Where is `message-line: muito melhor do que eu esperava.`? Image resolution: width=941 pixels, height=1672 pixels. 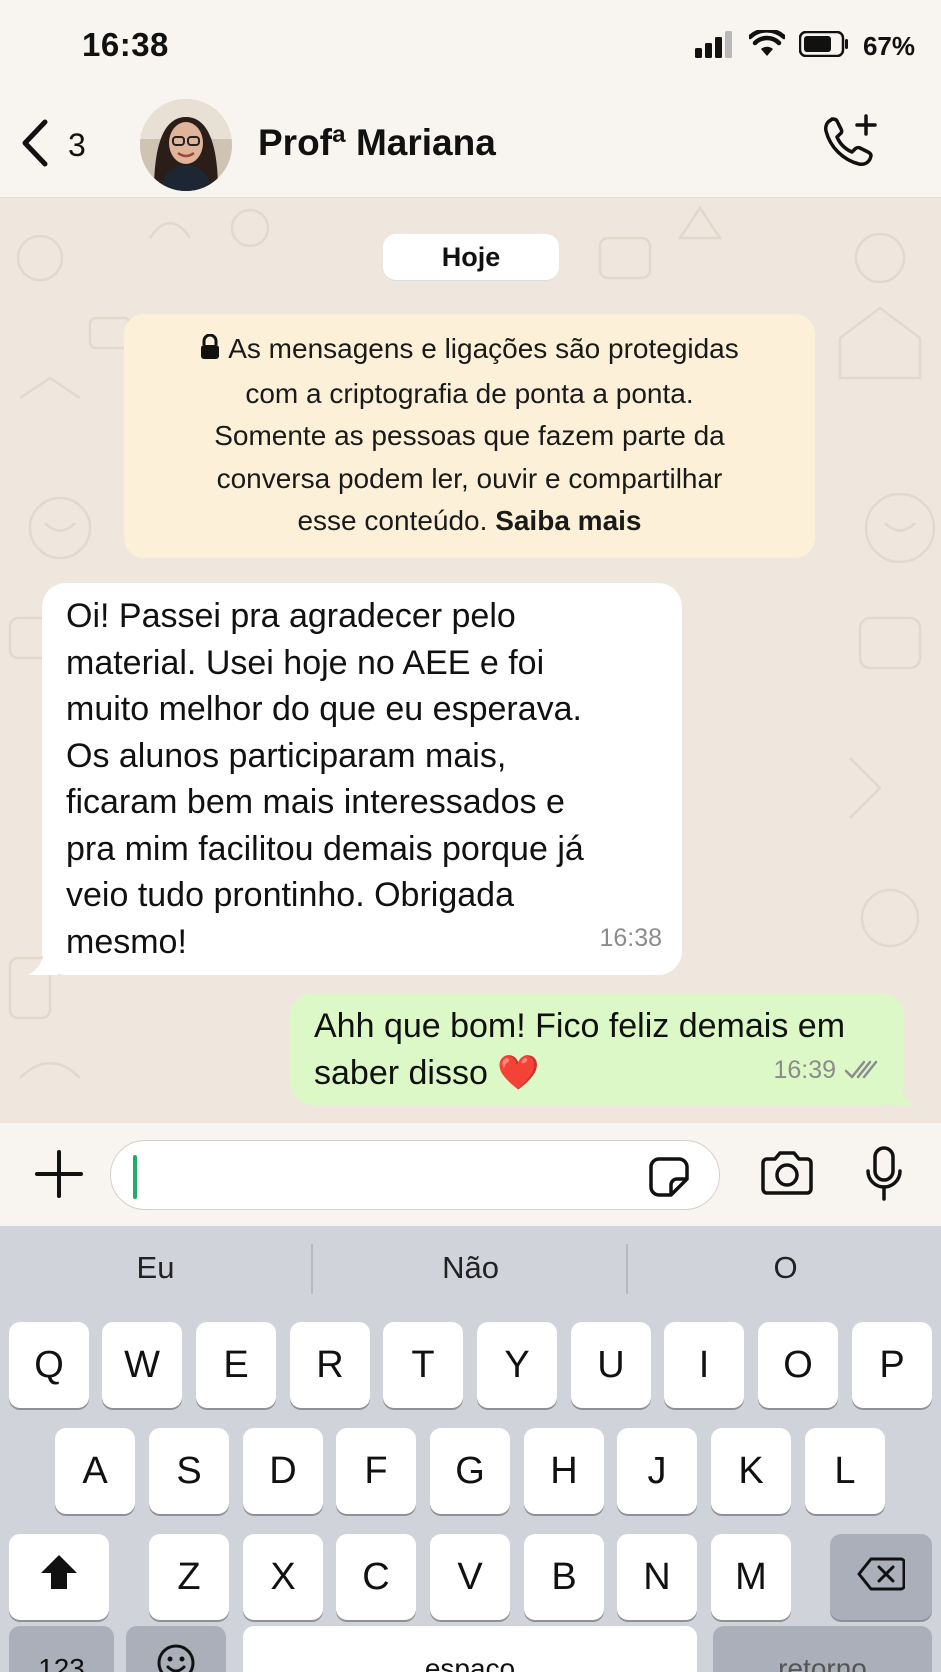 message-line: muito melhor do que eu esperava. is located at coordinates (324, 709).